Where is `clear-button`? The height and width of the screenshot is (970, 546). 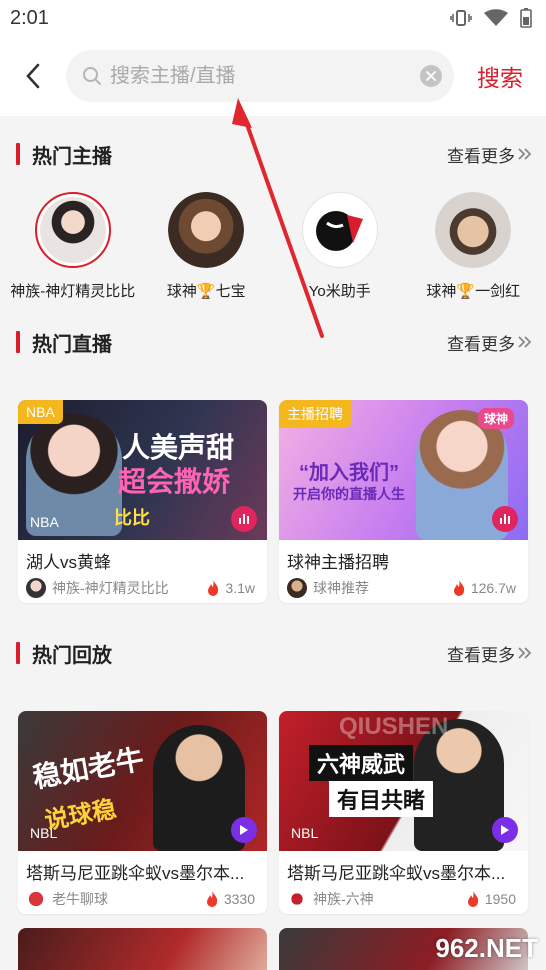
clear-button is located at coordinates (431, 76).